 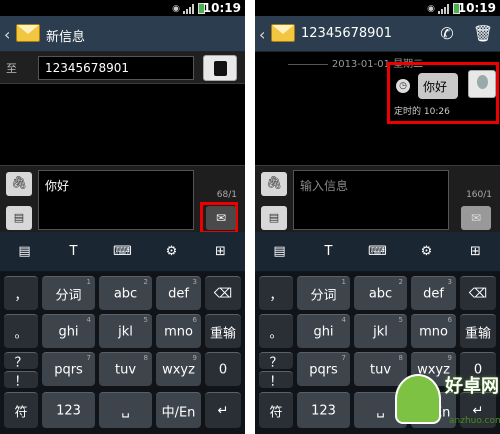 I want to click on key-label: ␣, so click(x=125, y=410).